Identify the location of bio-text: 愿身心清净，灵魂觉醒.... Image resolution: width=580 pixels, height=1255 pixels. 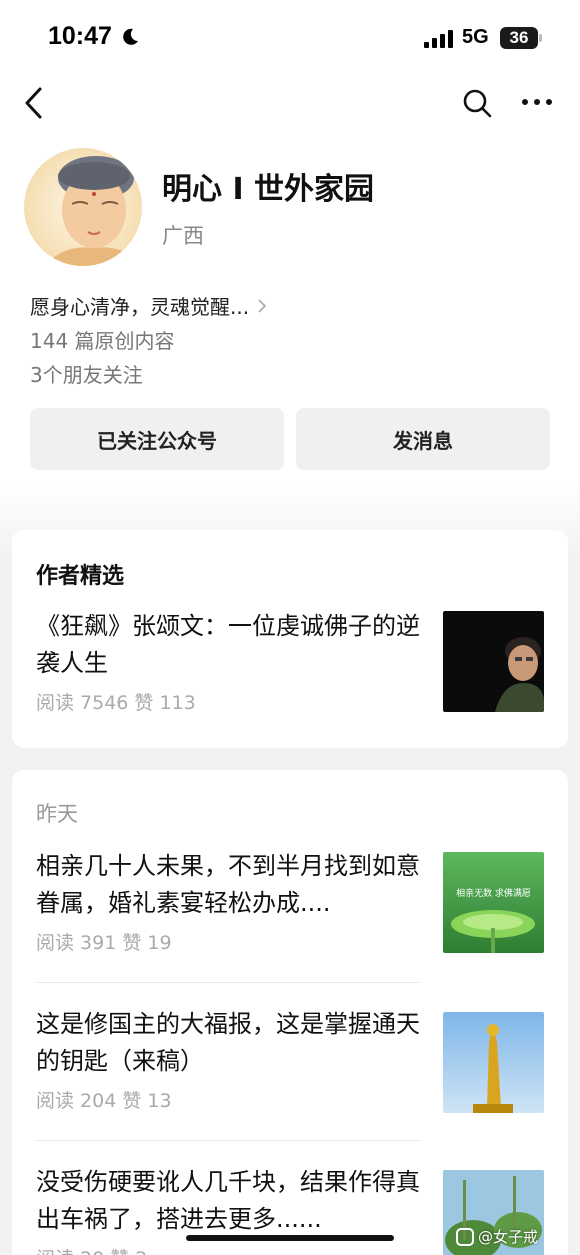
(140, 307).